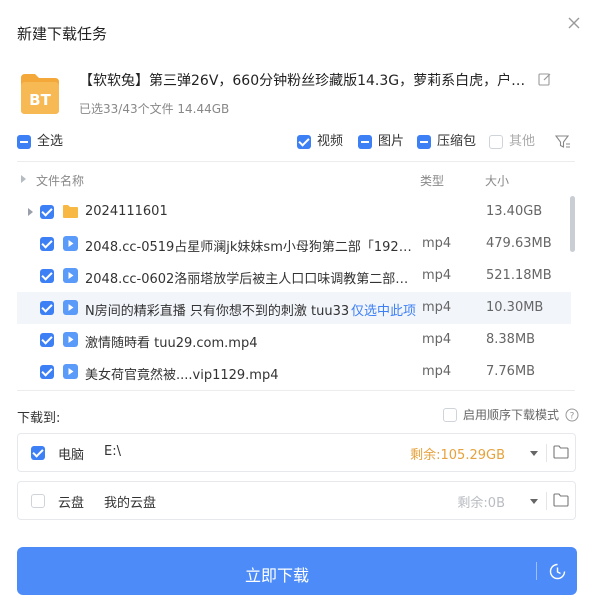 This screenshot has width=592, height=613. What do you see at coordinates (304, 142) in the screenshot?
I see `video-checkbox-icon` at bounding box center [304, 142].